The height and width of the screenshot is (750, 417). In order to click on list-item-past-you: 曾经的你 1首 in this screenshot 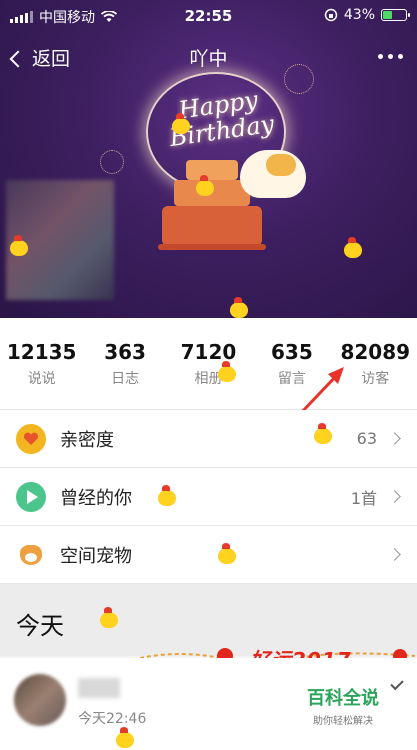, I will do `click(208, 497)`.